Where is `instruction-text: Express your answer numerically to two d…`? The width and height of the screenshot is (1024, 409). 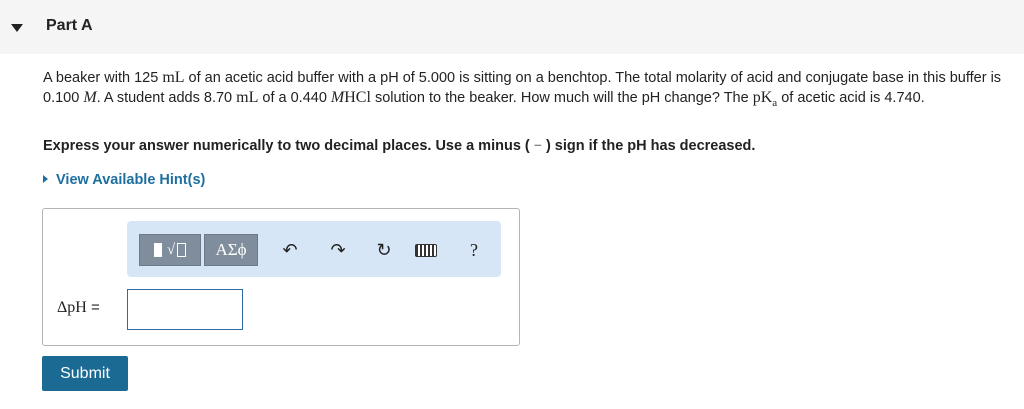 instruction-text: Express your answer numerically to two d… is located at coordinates (399, 146).